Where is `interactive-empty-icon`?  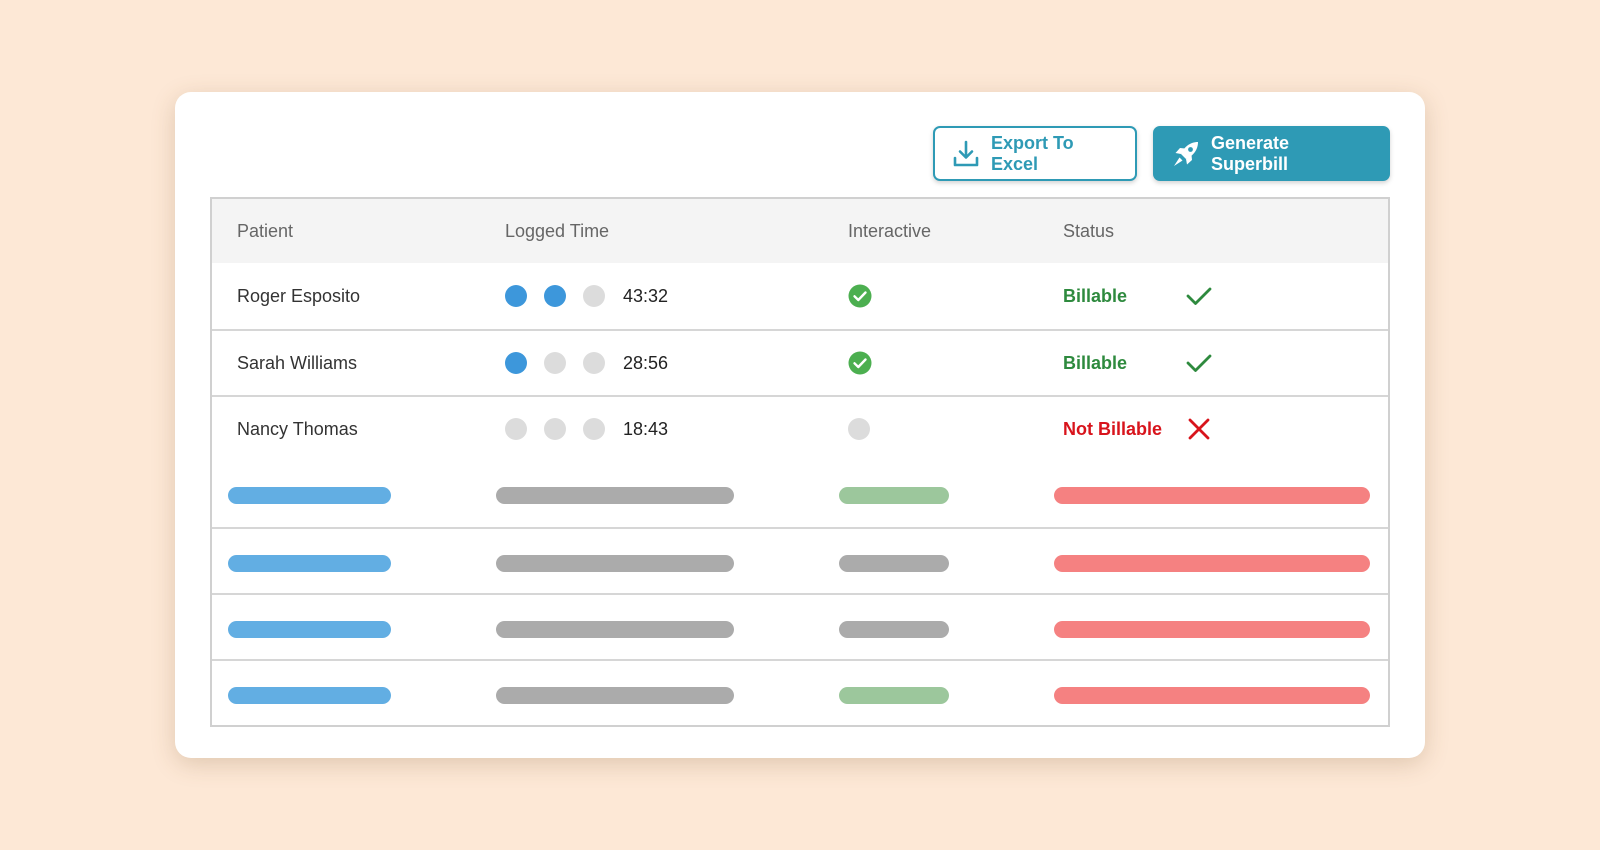
interactive-empty-icon is located at coordinates (859, 429).